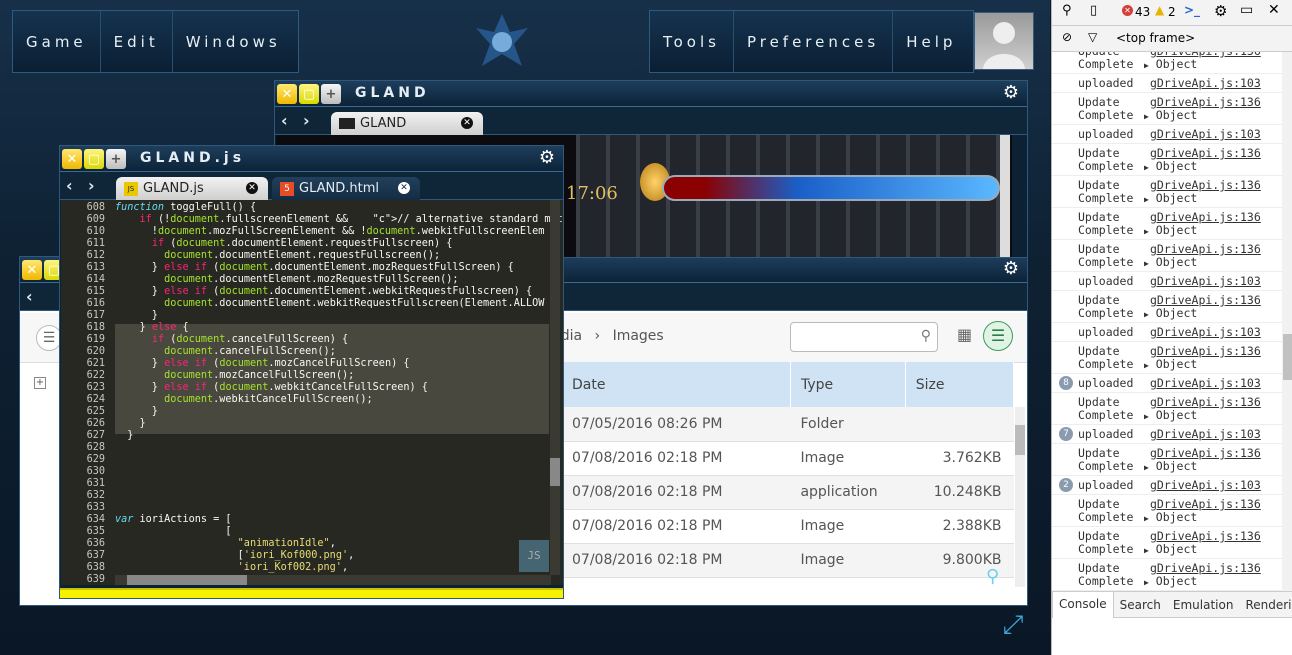 The width and height of the screenshot is (1292, 655). What do you see at coordinates (1265, 605) in the screenshot?
I see `tab-rendering: Rendering` at bounding box center [1265, 605].